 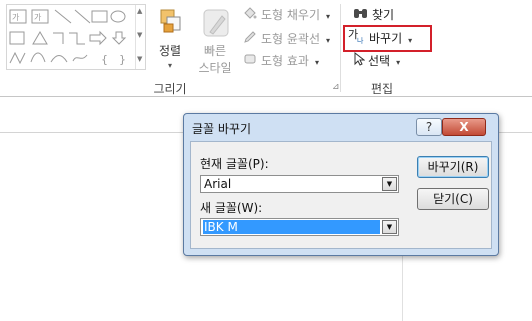 What do you see at coordinates (328, 16) in the screenshot?
I see `shape-fill-caret-icon: ▾` at bounding box center [328, 16].